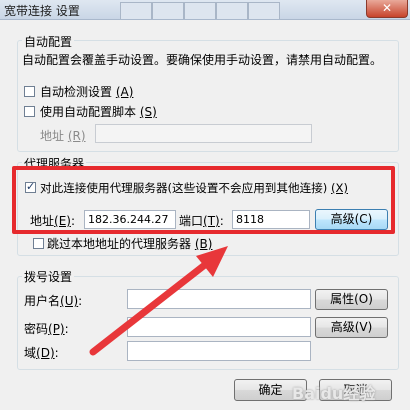 The image size is (410, 410). I want to click on password-label: 密码(P):, so click(46, 329).